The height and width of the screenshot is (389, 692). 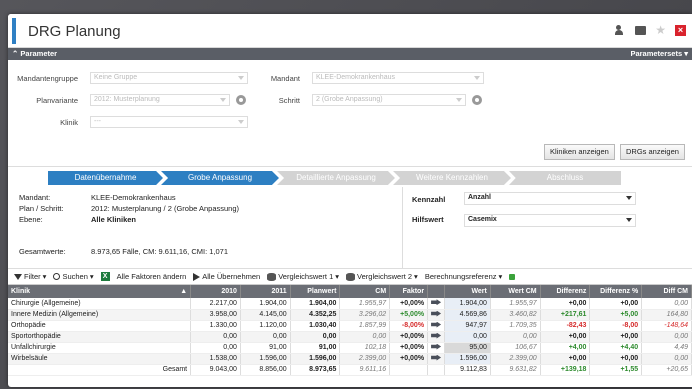 I want to click on suchen-button: Suchen ▾, so click(x=73, y=276).